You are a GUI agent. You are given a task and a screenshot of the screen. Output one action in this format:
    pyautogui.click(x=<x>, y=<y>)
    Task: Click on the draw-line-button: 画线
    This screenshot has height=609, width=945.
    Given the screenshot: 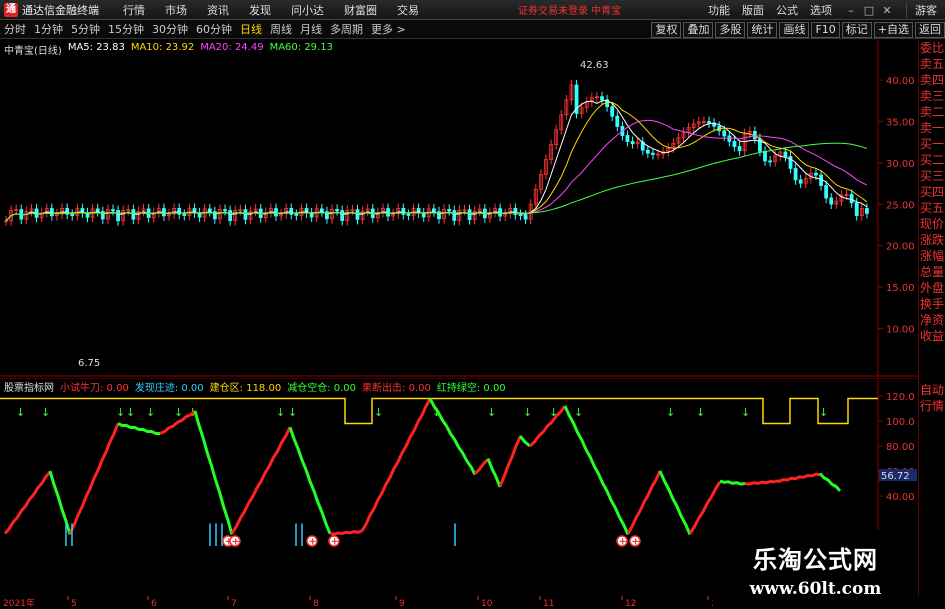 What is the action you would take?
    pyautogui.click(x=794, y=29)
    